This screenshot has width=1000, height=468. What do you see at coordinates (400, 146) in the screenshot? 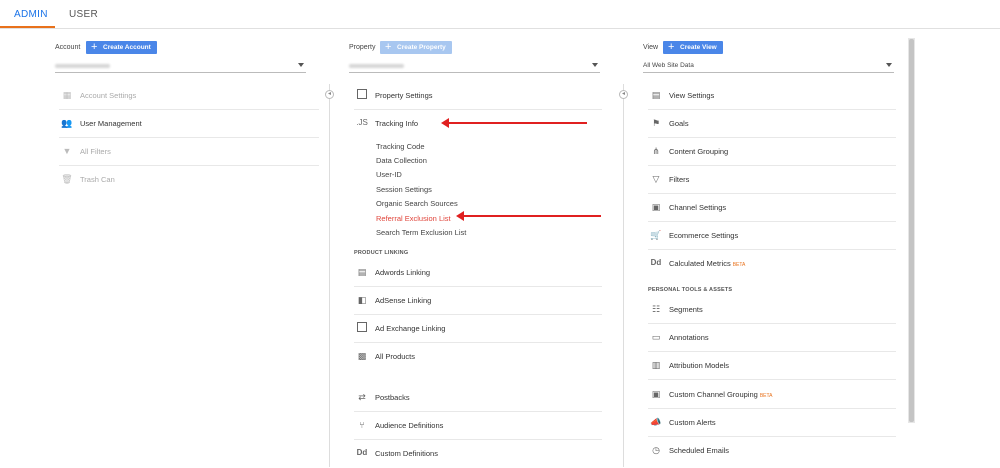
I see `tracking-code-link: Tracking Code` at bounding box center [400, 146].